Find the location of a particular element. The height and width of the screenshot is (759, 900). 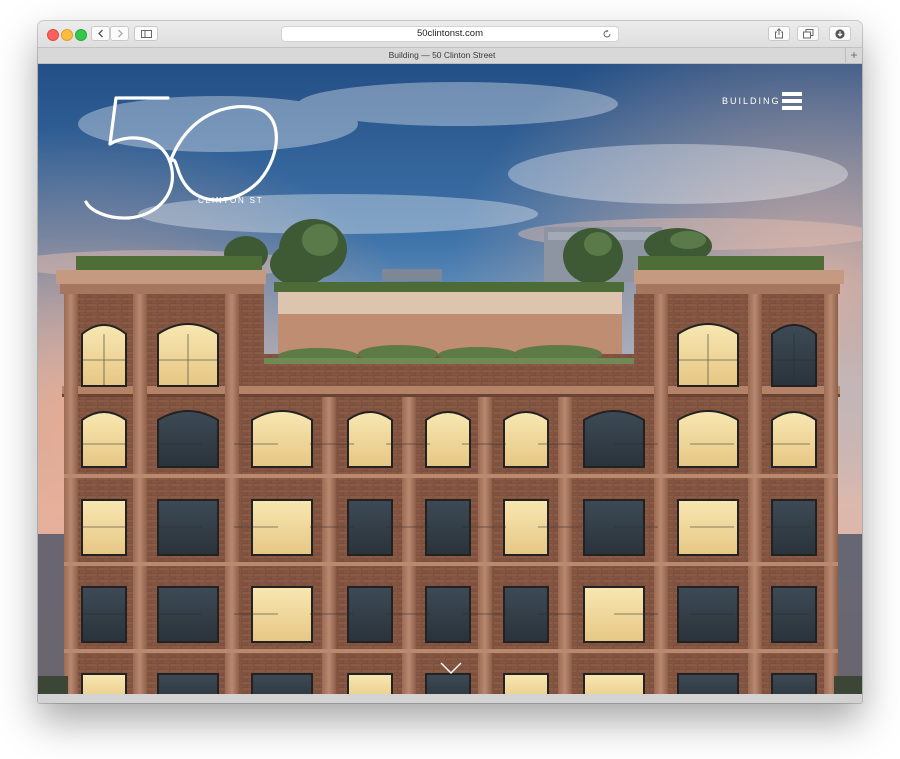

reload-icon is located at coordinates (607, 34).